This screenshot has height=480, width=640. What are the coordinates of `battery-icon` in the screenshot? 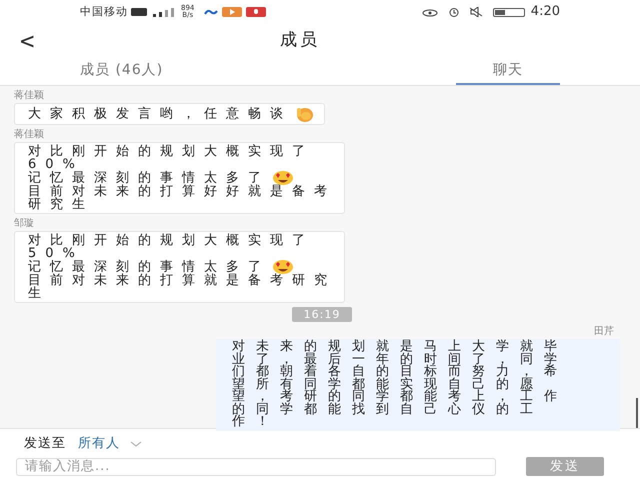 It's located at (508, 12).